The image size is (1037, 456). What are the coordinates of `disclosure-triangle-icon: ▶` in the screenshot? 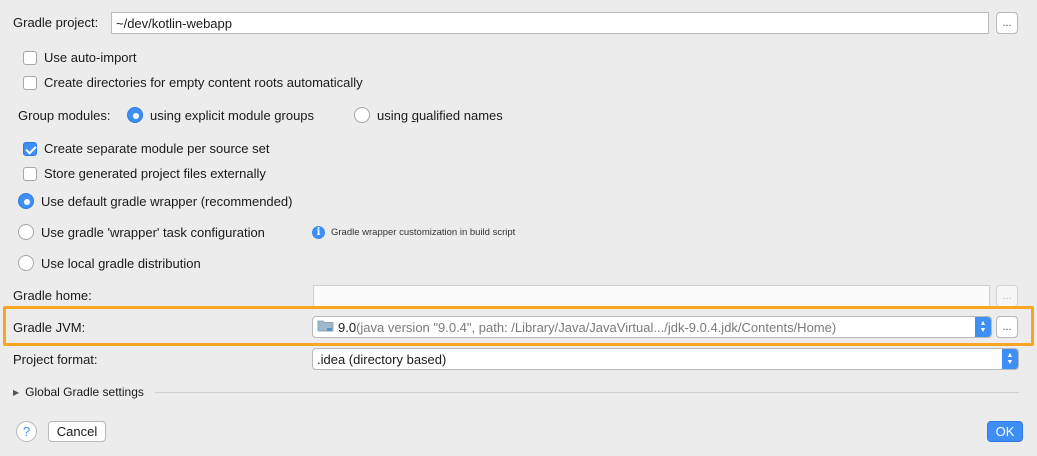 It's located at (16, 392).